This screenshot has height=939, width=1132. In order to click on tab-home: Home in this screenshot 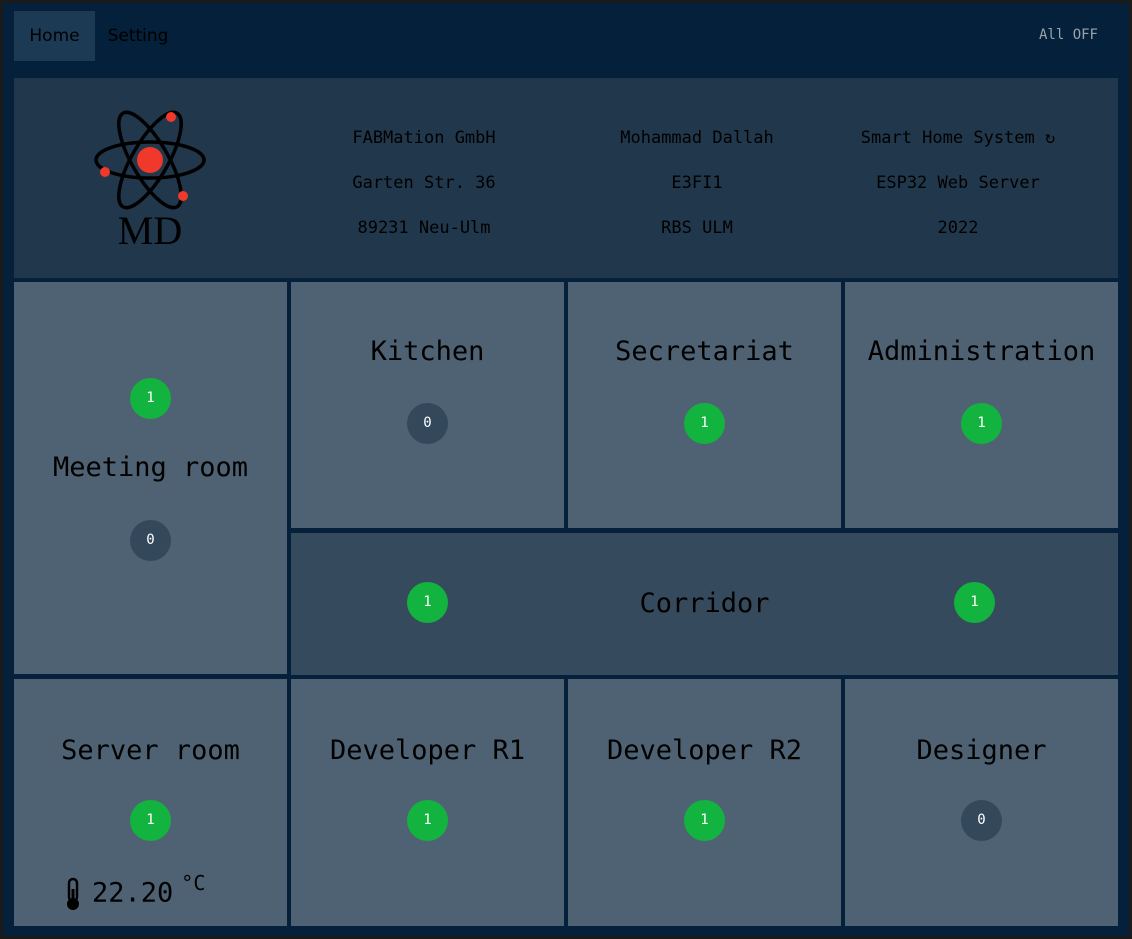, I will do `click(54, 36)`.